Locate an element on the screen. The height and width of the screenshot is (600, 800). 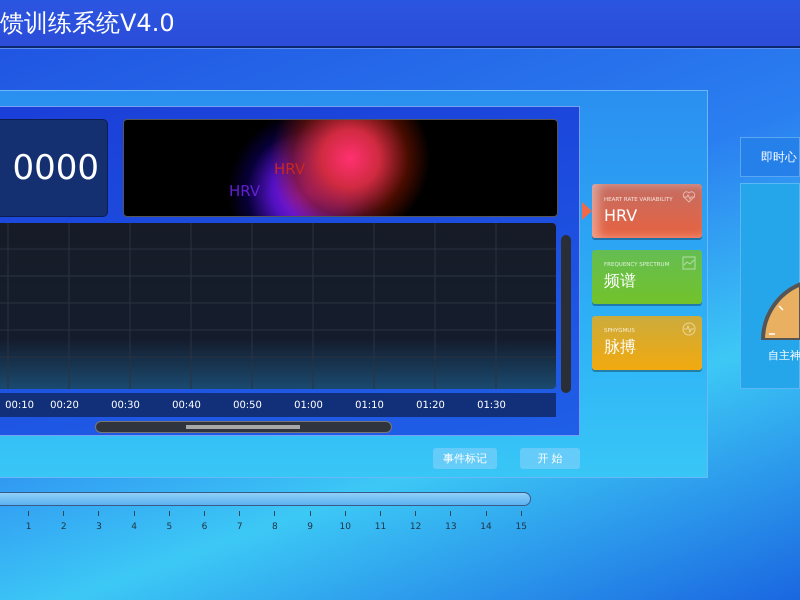
scale-label: 8 is located at coordinates (275, 527).